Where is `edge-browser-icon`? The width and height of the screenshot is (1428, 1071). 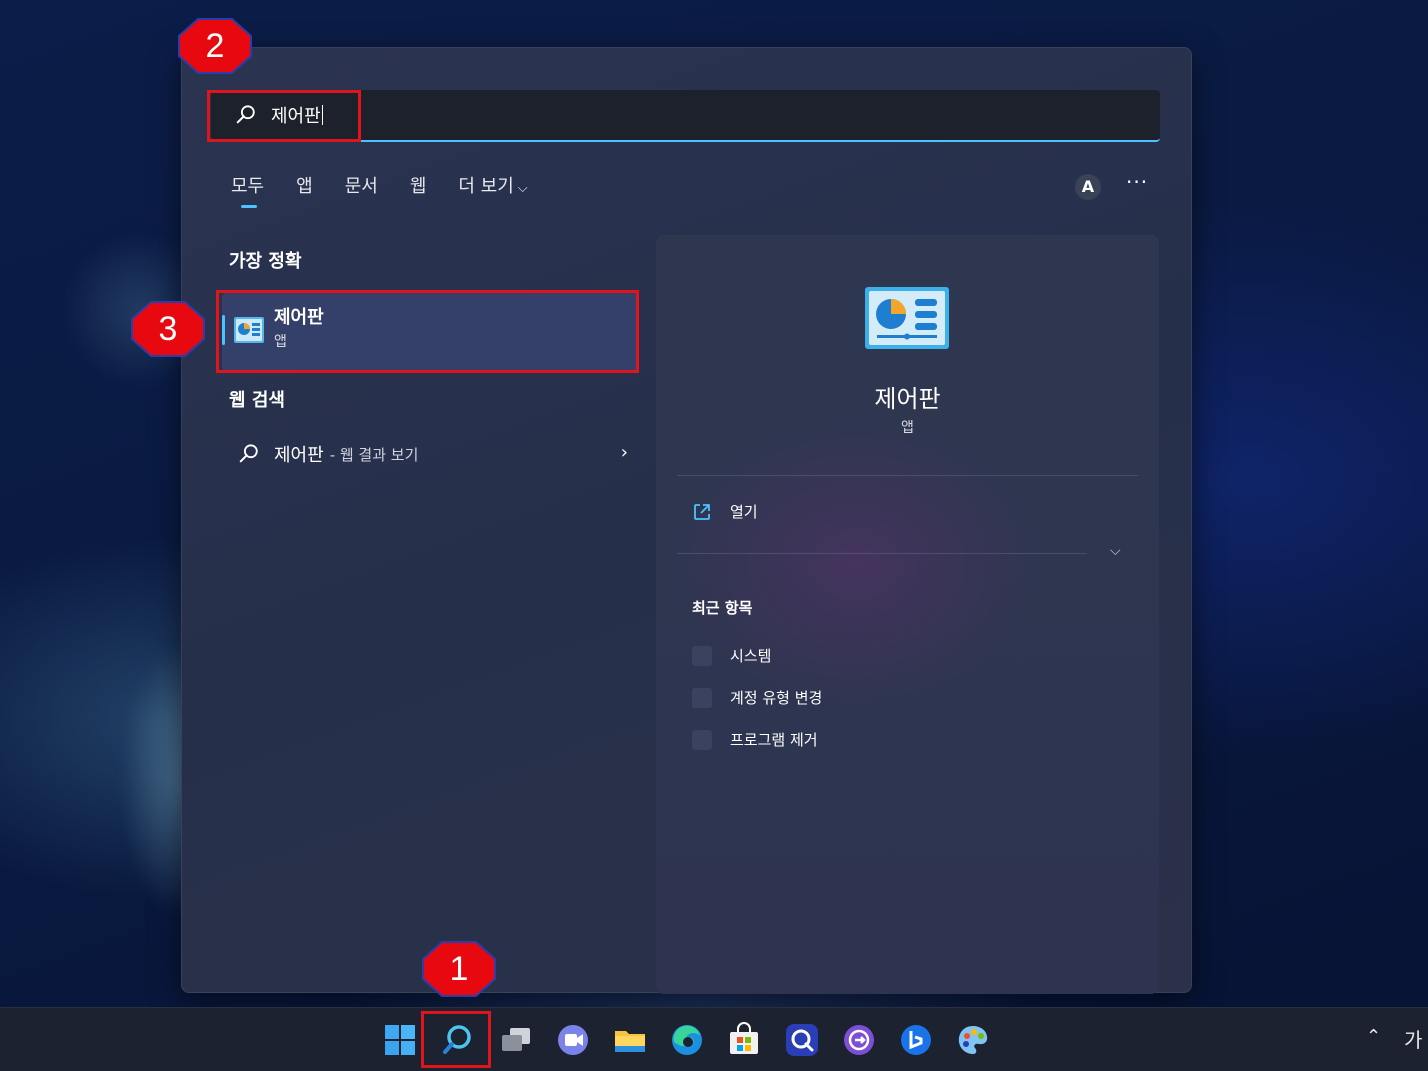
edge-browser-icon is located at coordinates (687, 1040).